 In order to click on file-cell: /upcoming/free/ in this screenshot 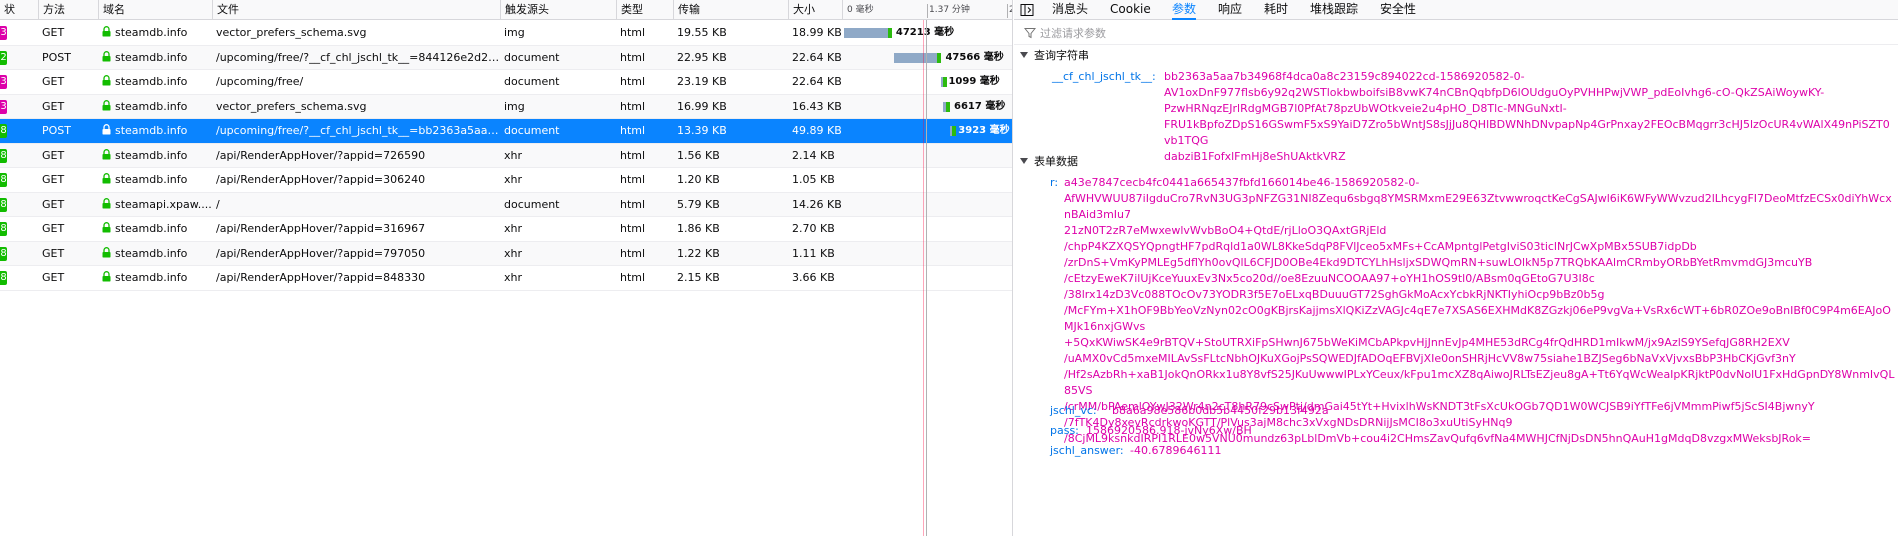, I will do `click(260, 81)`.